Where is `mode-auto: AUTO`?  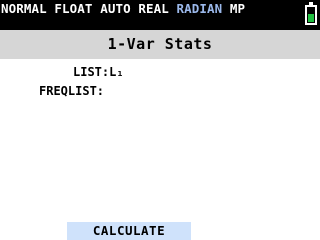
mode-auto: AUTO is located at coordinates (115, 8).